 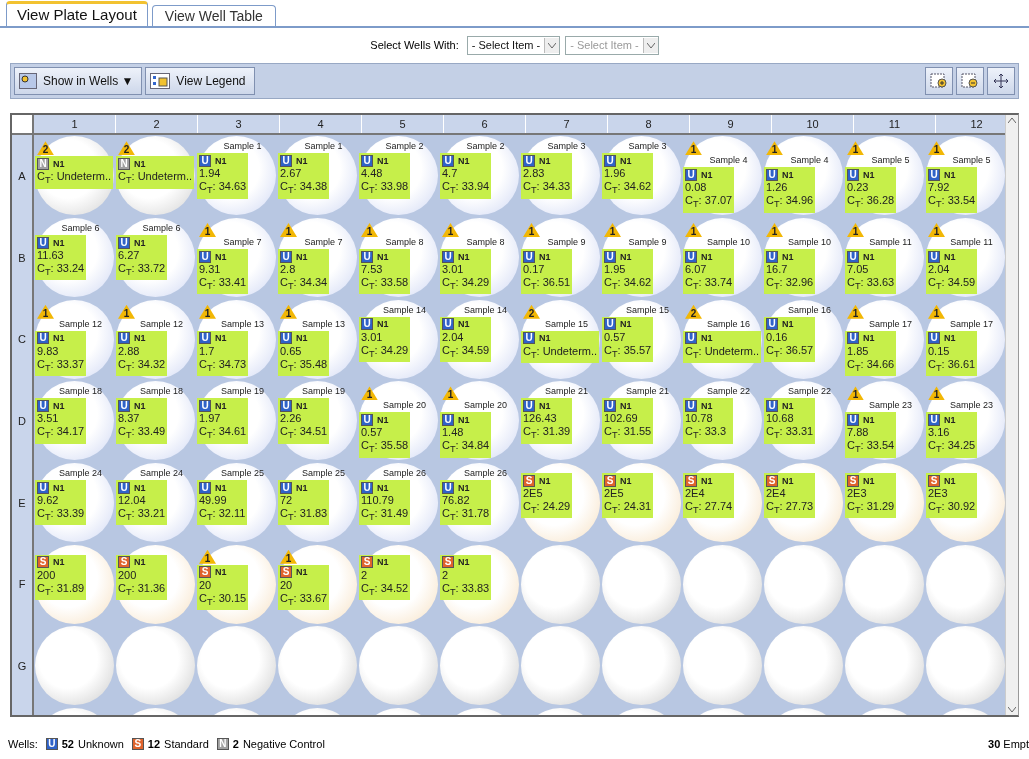 What do you see at coordinates (398, 258) in the screenshot?
I see `well: 1 Sample 8 U N1 7.53 C$_{T}$: 33.58` at bounding box center [398, 258].